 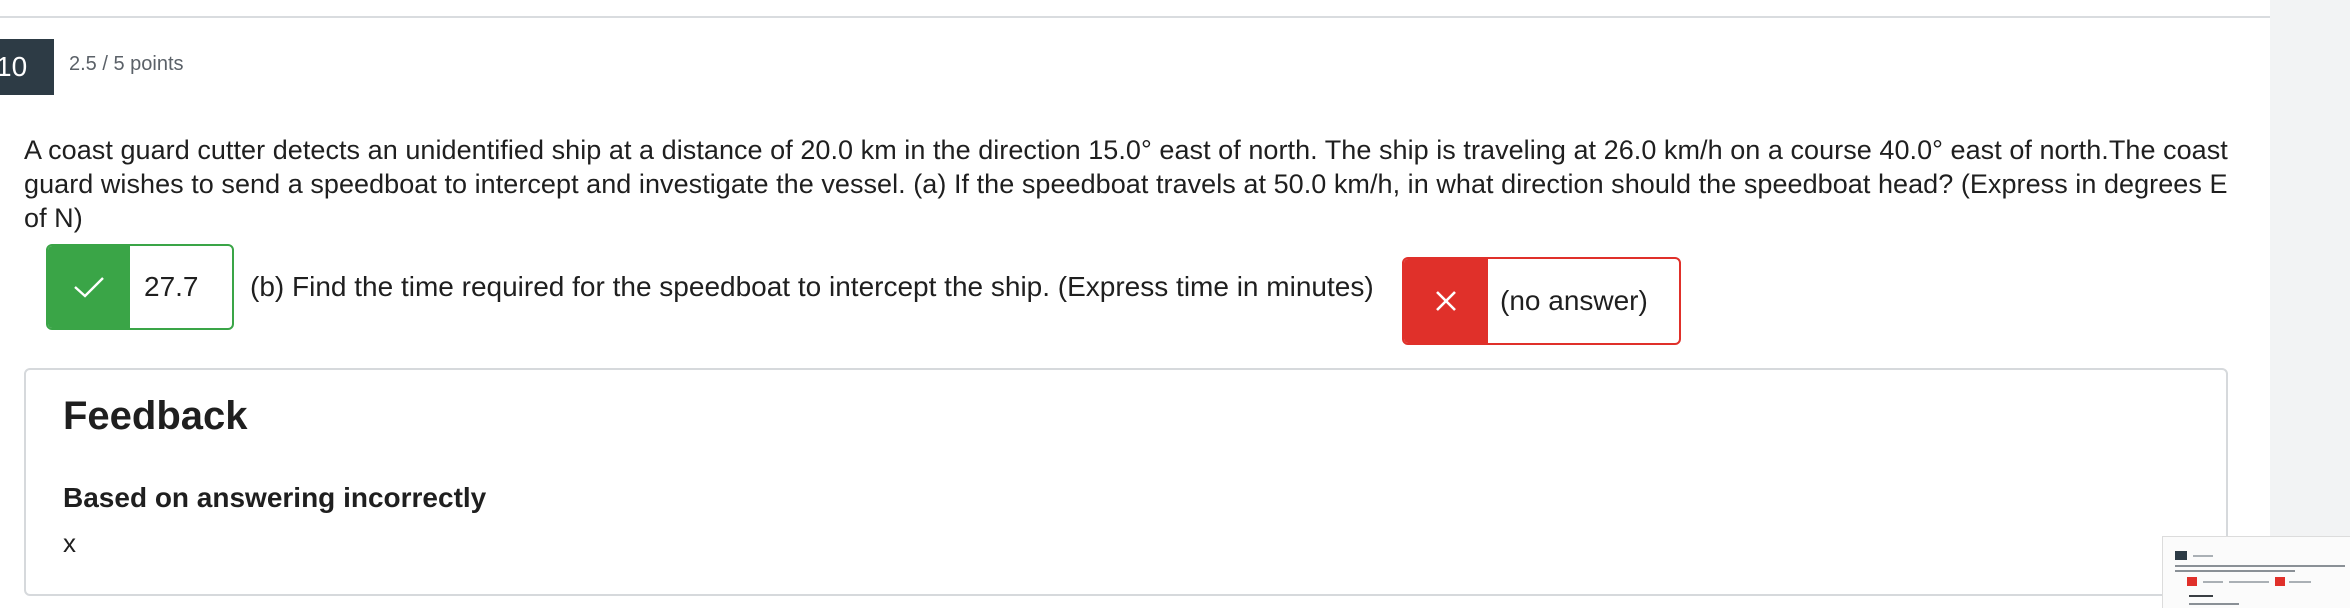 I want to click on page-thumbnail-preview, so click(x=2256, y=572).